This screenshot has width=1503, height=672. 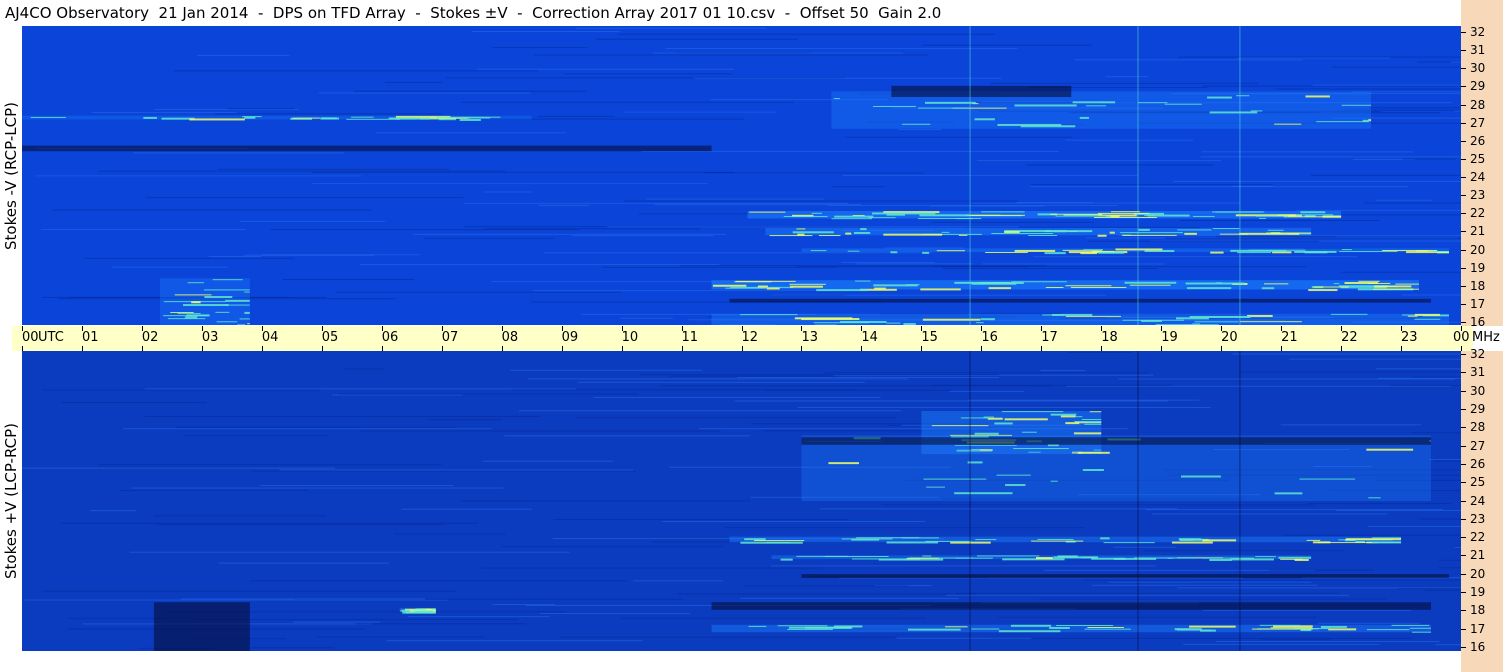 I want to click on time-tick-label: 19, so click(x=1169, y=337).